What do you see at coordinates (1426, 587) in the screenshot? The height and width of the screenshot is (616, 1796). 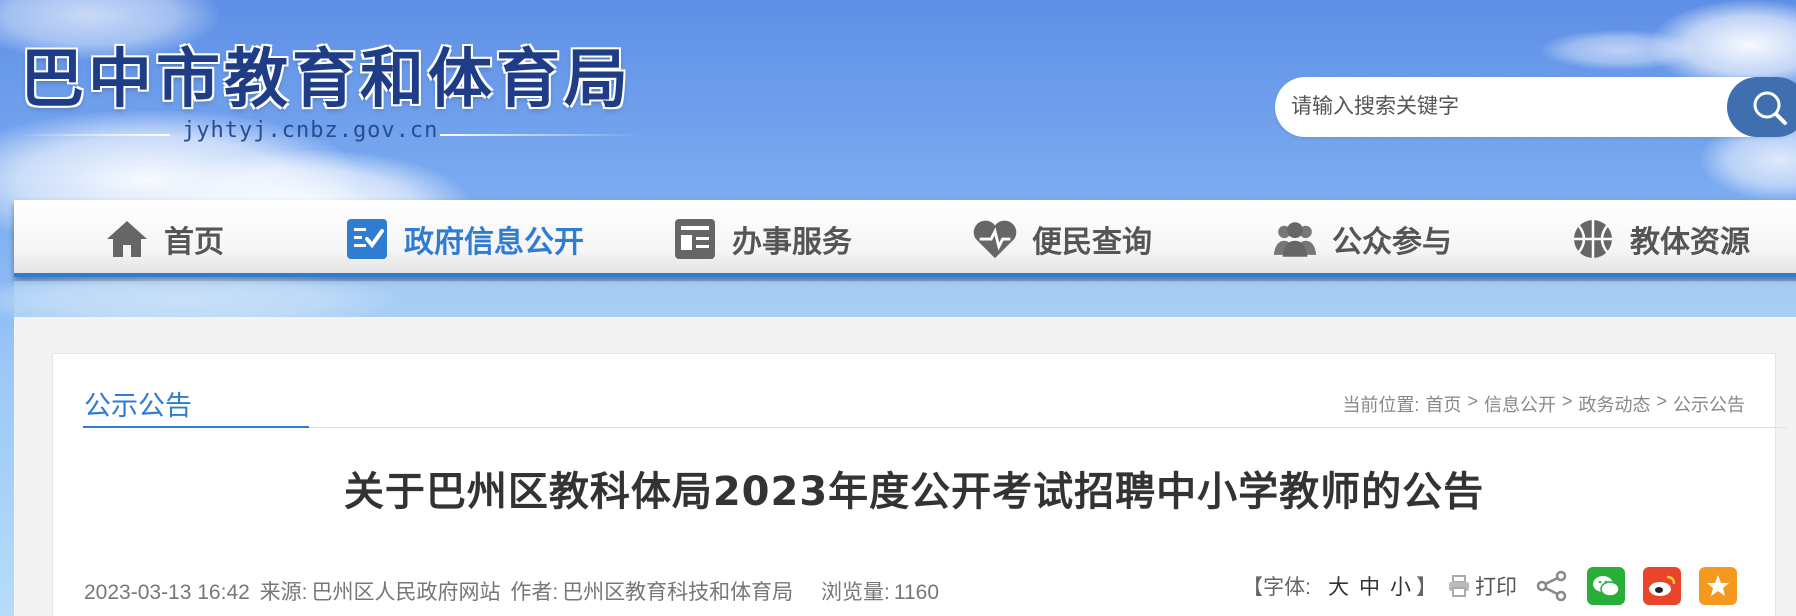 I see `font-size-close: 】` at bounding box center [1426, 587].